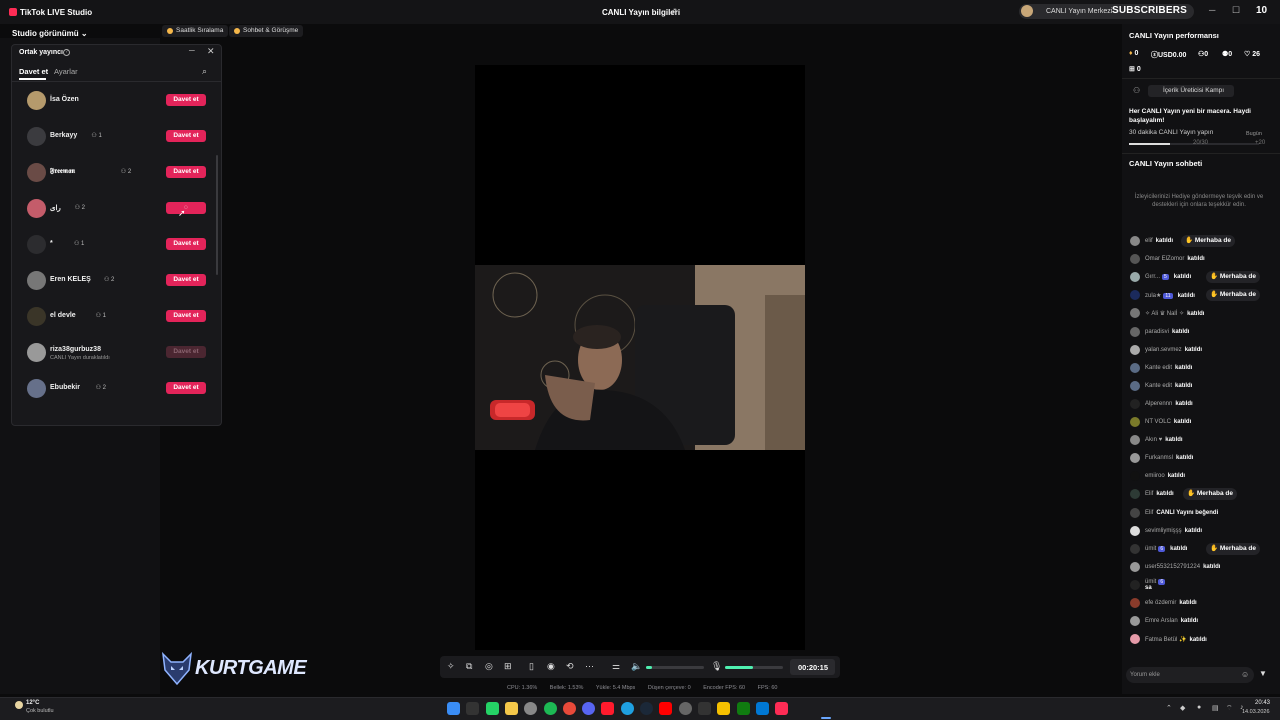  I want to click on chat-username: ✧ Ali ♛ Nalİ ✧, so click(1164, 314).